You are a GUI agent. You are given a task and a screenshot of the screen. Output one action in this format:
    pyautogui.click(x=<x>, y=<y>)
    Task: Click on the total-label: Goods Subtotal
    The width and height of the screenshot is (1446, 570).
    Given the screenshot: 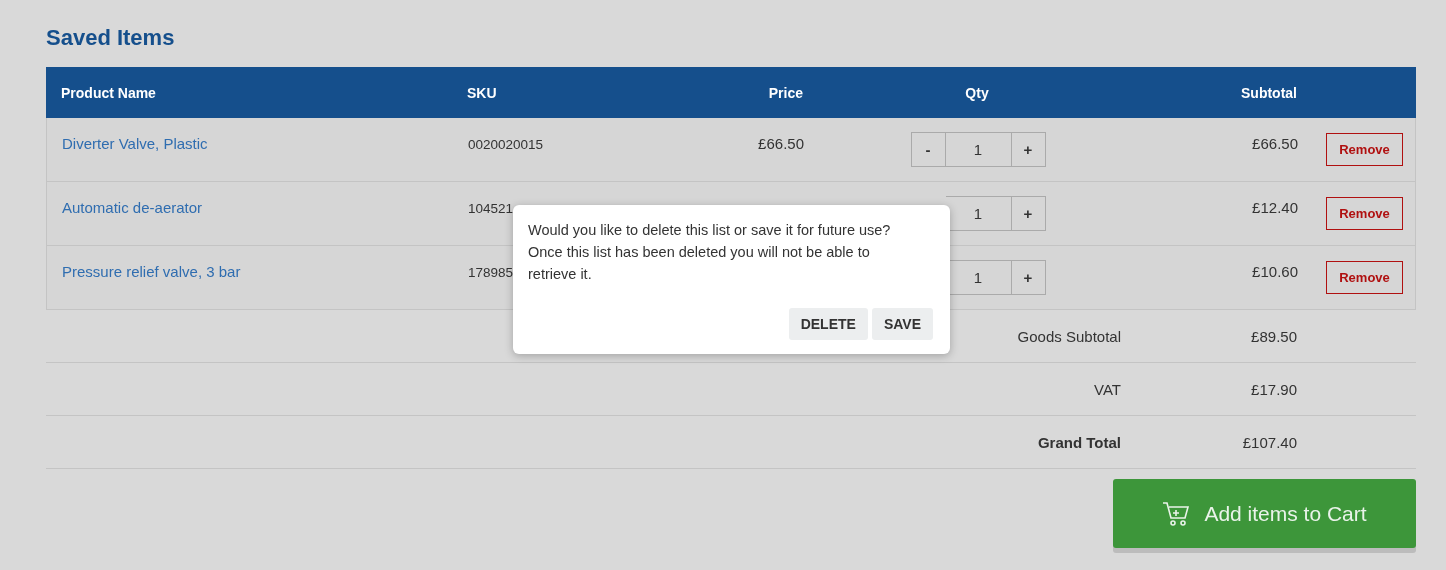 What is the action you would take?
    pyautogui.click(x=1069, y=336)
    